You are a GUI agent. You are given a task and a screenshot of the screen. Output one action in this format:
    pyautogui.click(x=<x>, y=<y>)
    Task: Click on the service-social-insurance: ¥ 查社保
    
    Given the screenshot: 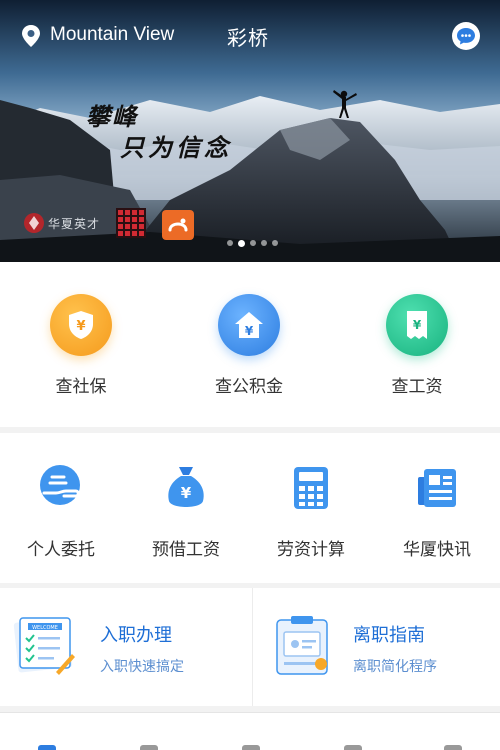 What is the action you would take?
    pyautogui.click(x=81, y=345)
    